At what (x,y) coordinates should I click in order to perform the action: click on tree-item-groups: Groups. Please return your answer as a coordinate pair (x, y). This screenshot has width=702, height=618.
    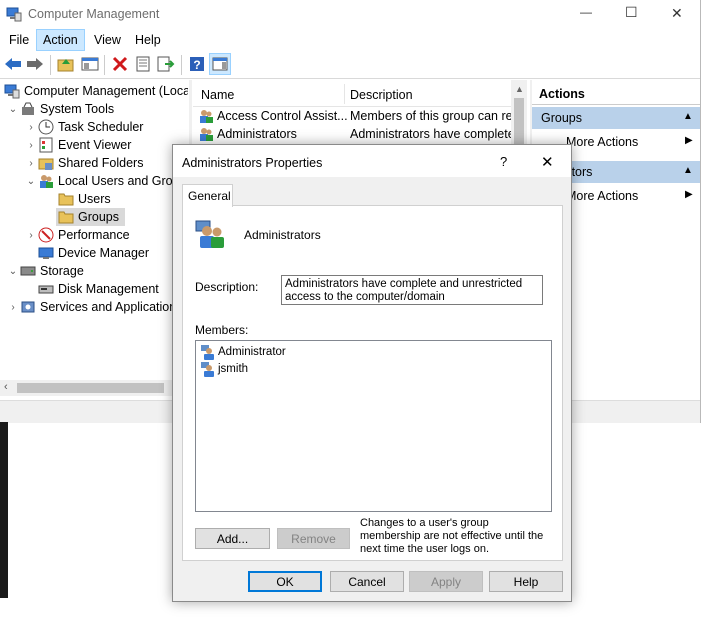
    Looking at the image, I should click on (90, 217).